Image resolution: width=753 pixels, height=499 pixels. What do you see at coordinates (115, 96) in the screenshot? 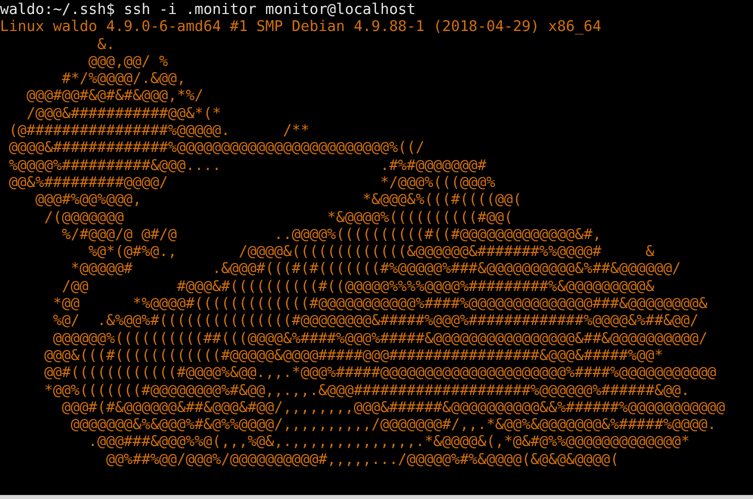
I see `output-line: @@@#@@#&@#&#&@@@,*%/` at bounding box center [115, 96].